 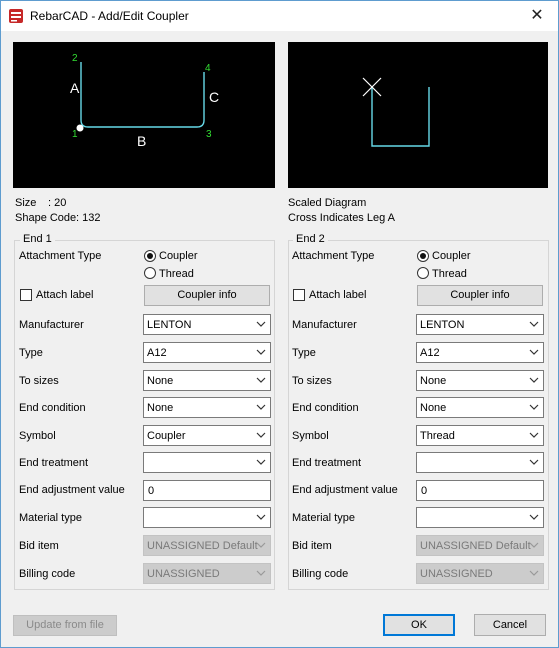 What do you see at coordinates (537, 16) in the screenshot?
I see `close-icon: ✕` at bounding box center [537, 16].